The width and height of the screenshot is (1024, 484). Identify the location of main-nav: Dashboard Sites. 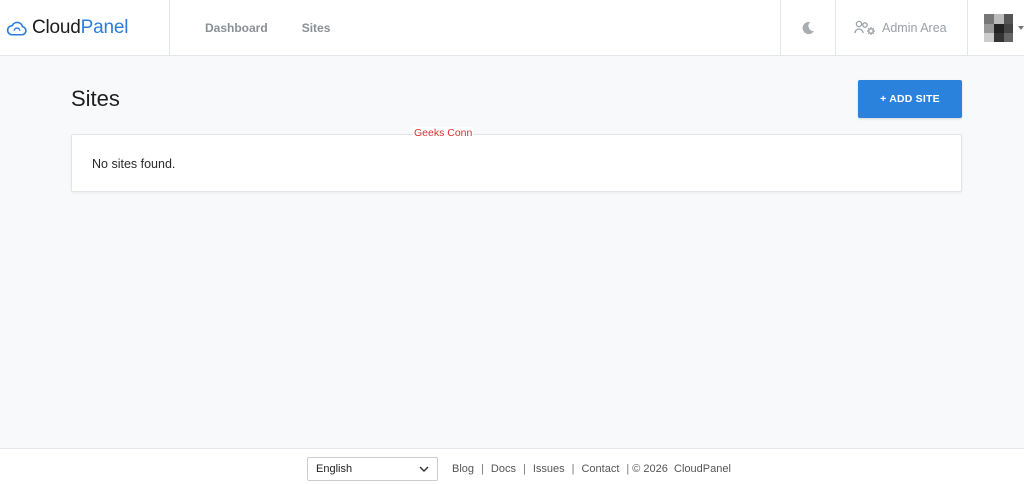
(284, 28).